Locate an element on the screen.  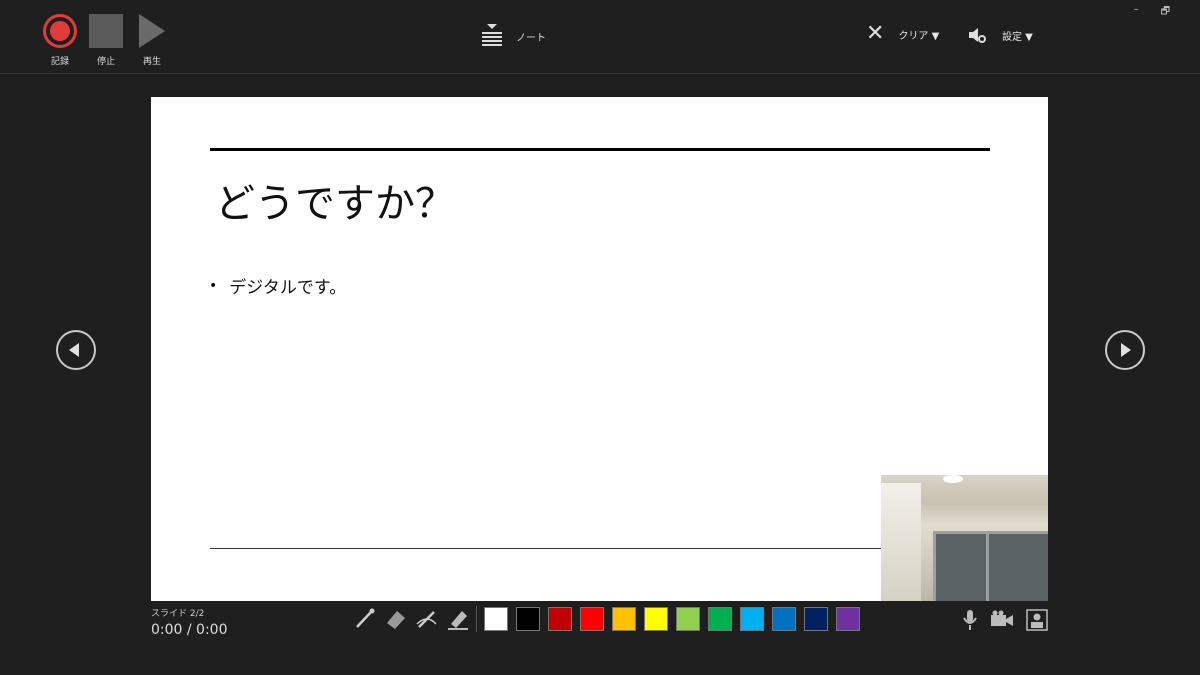
clear-dropdown: ✕ クリア ▼ is located at coordinates (903, 33).